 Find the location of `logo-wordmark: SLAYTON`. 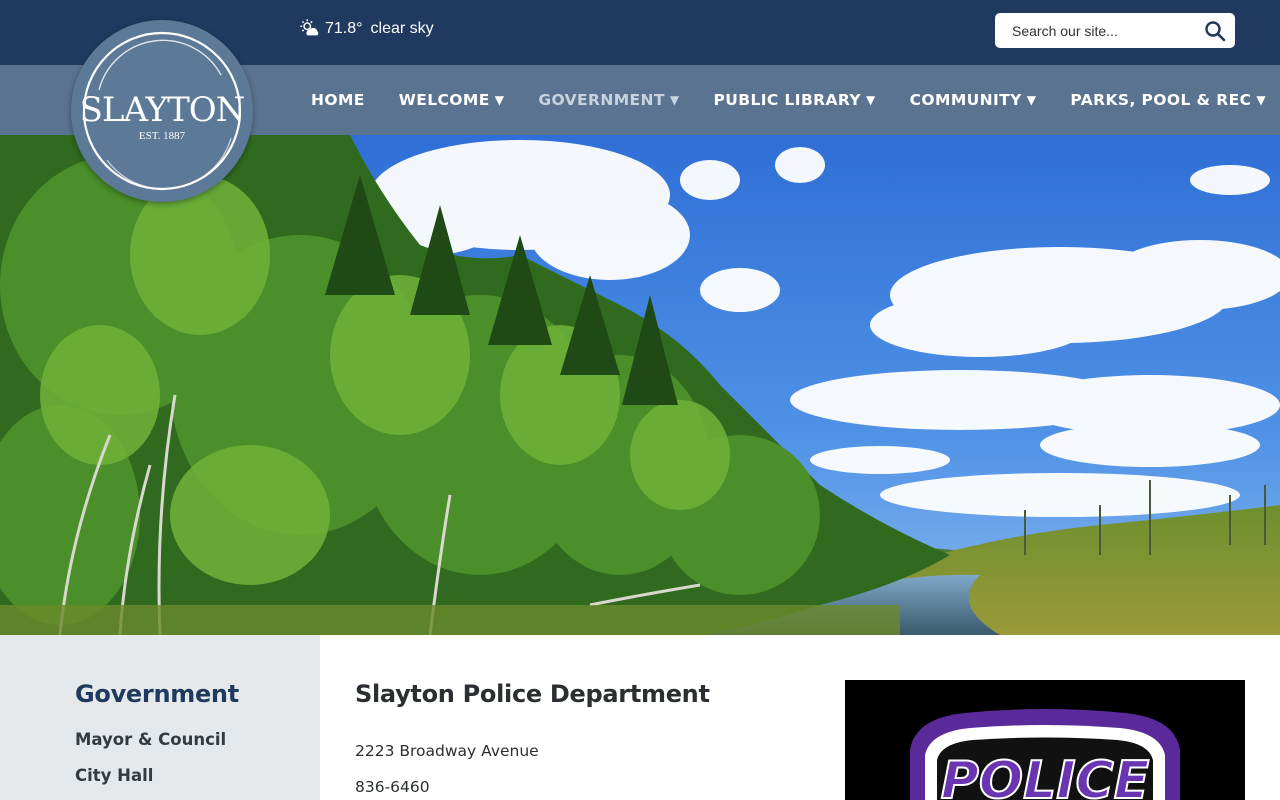

logo-wordmark: SLAYTON is located at coordinates (162, 110).